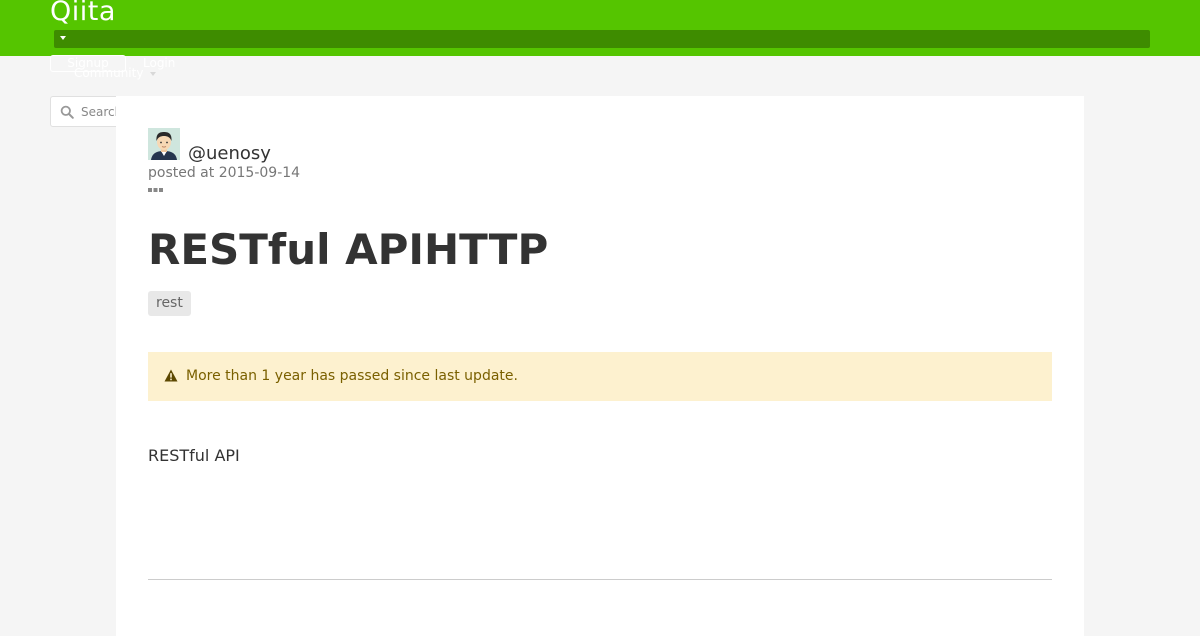  I want to click on tag-rest: rest, so click(169, 303).